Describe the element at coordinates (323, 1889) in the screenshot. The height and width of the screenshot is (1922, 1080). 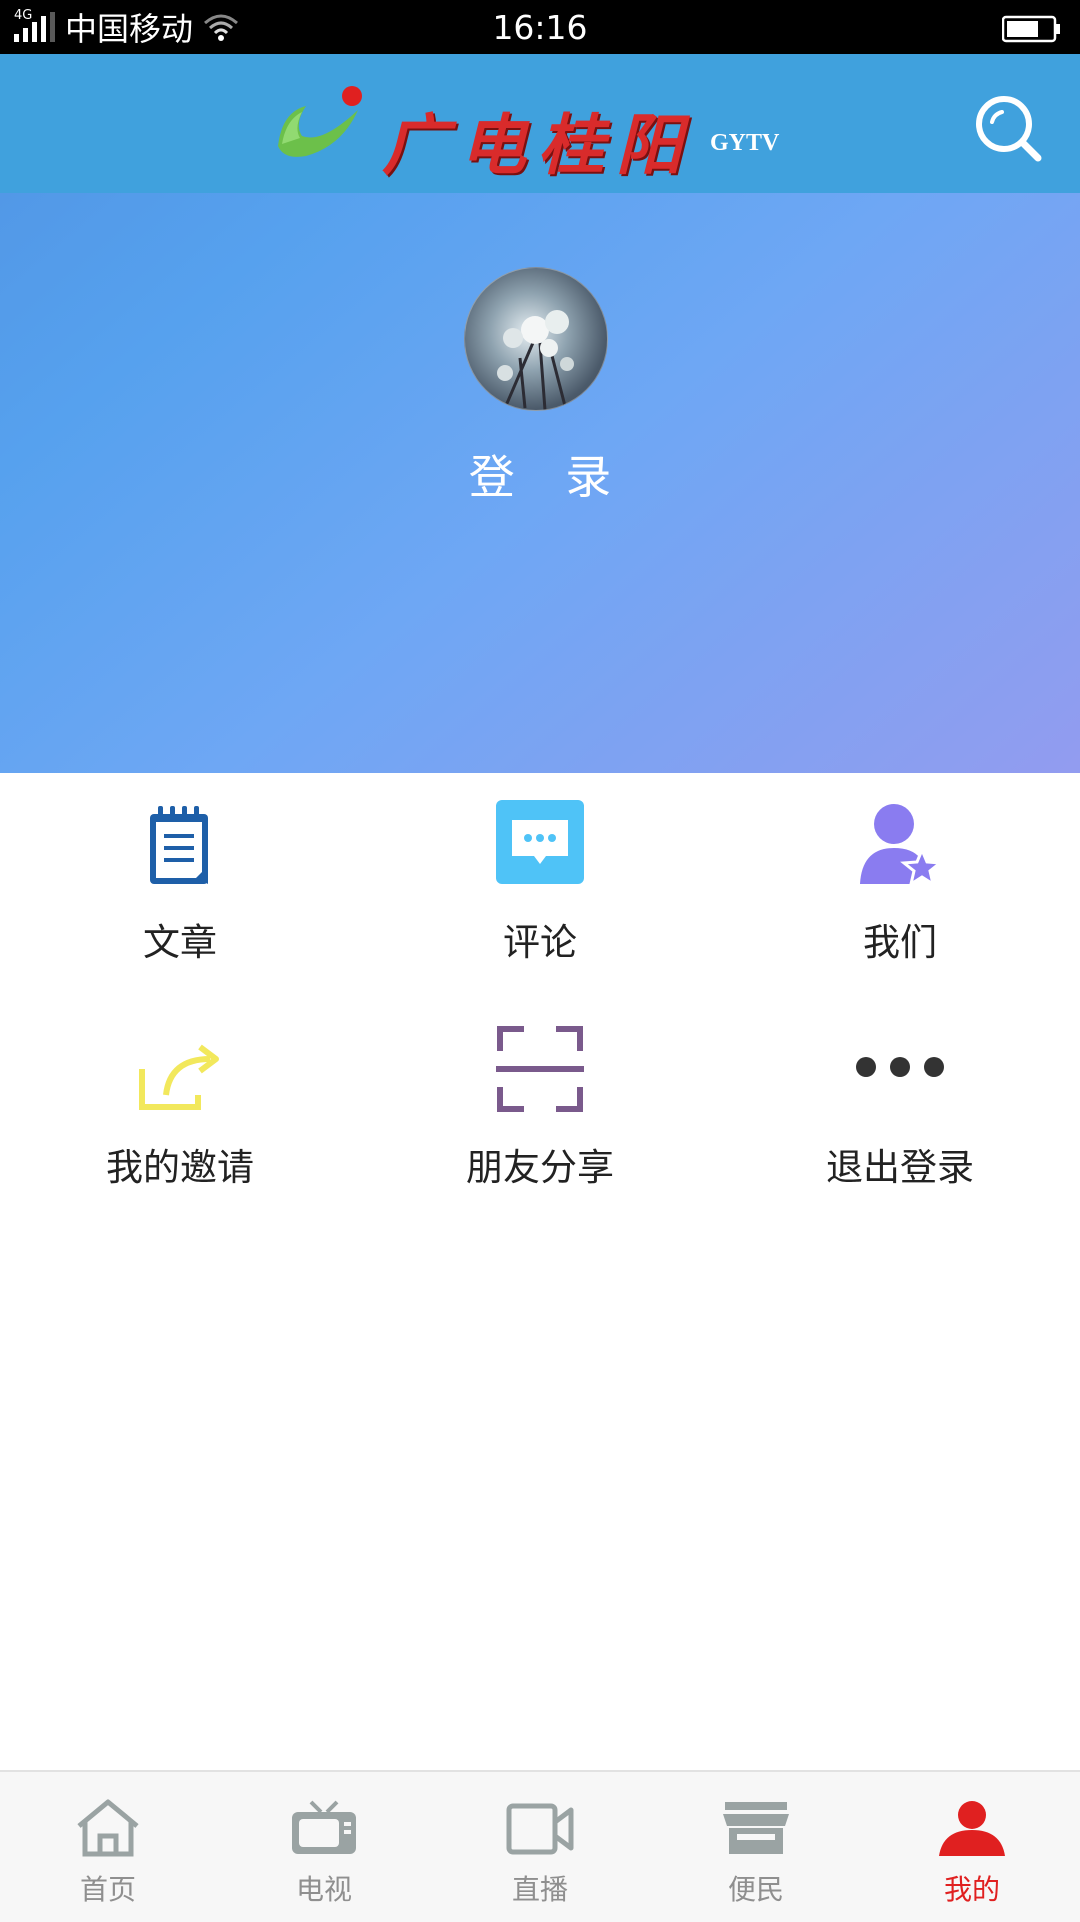
I see `tab-label: 电视` at that location.